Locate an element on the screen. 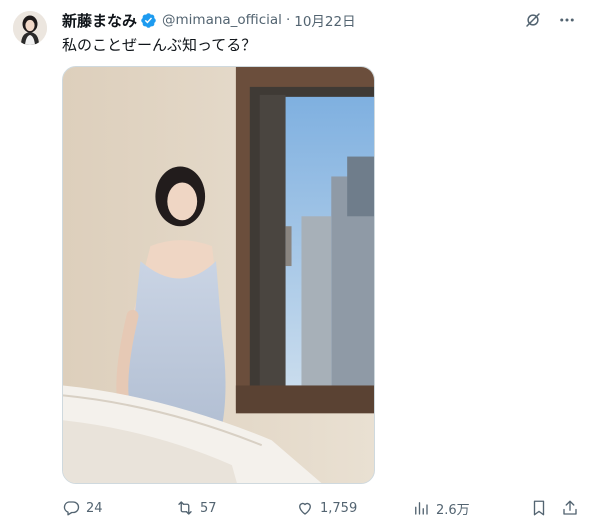 The image size is (590, 526). retweet-count: 57 is located at coordinates (208, 508).